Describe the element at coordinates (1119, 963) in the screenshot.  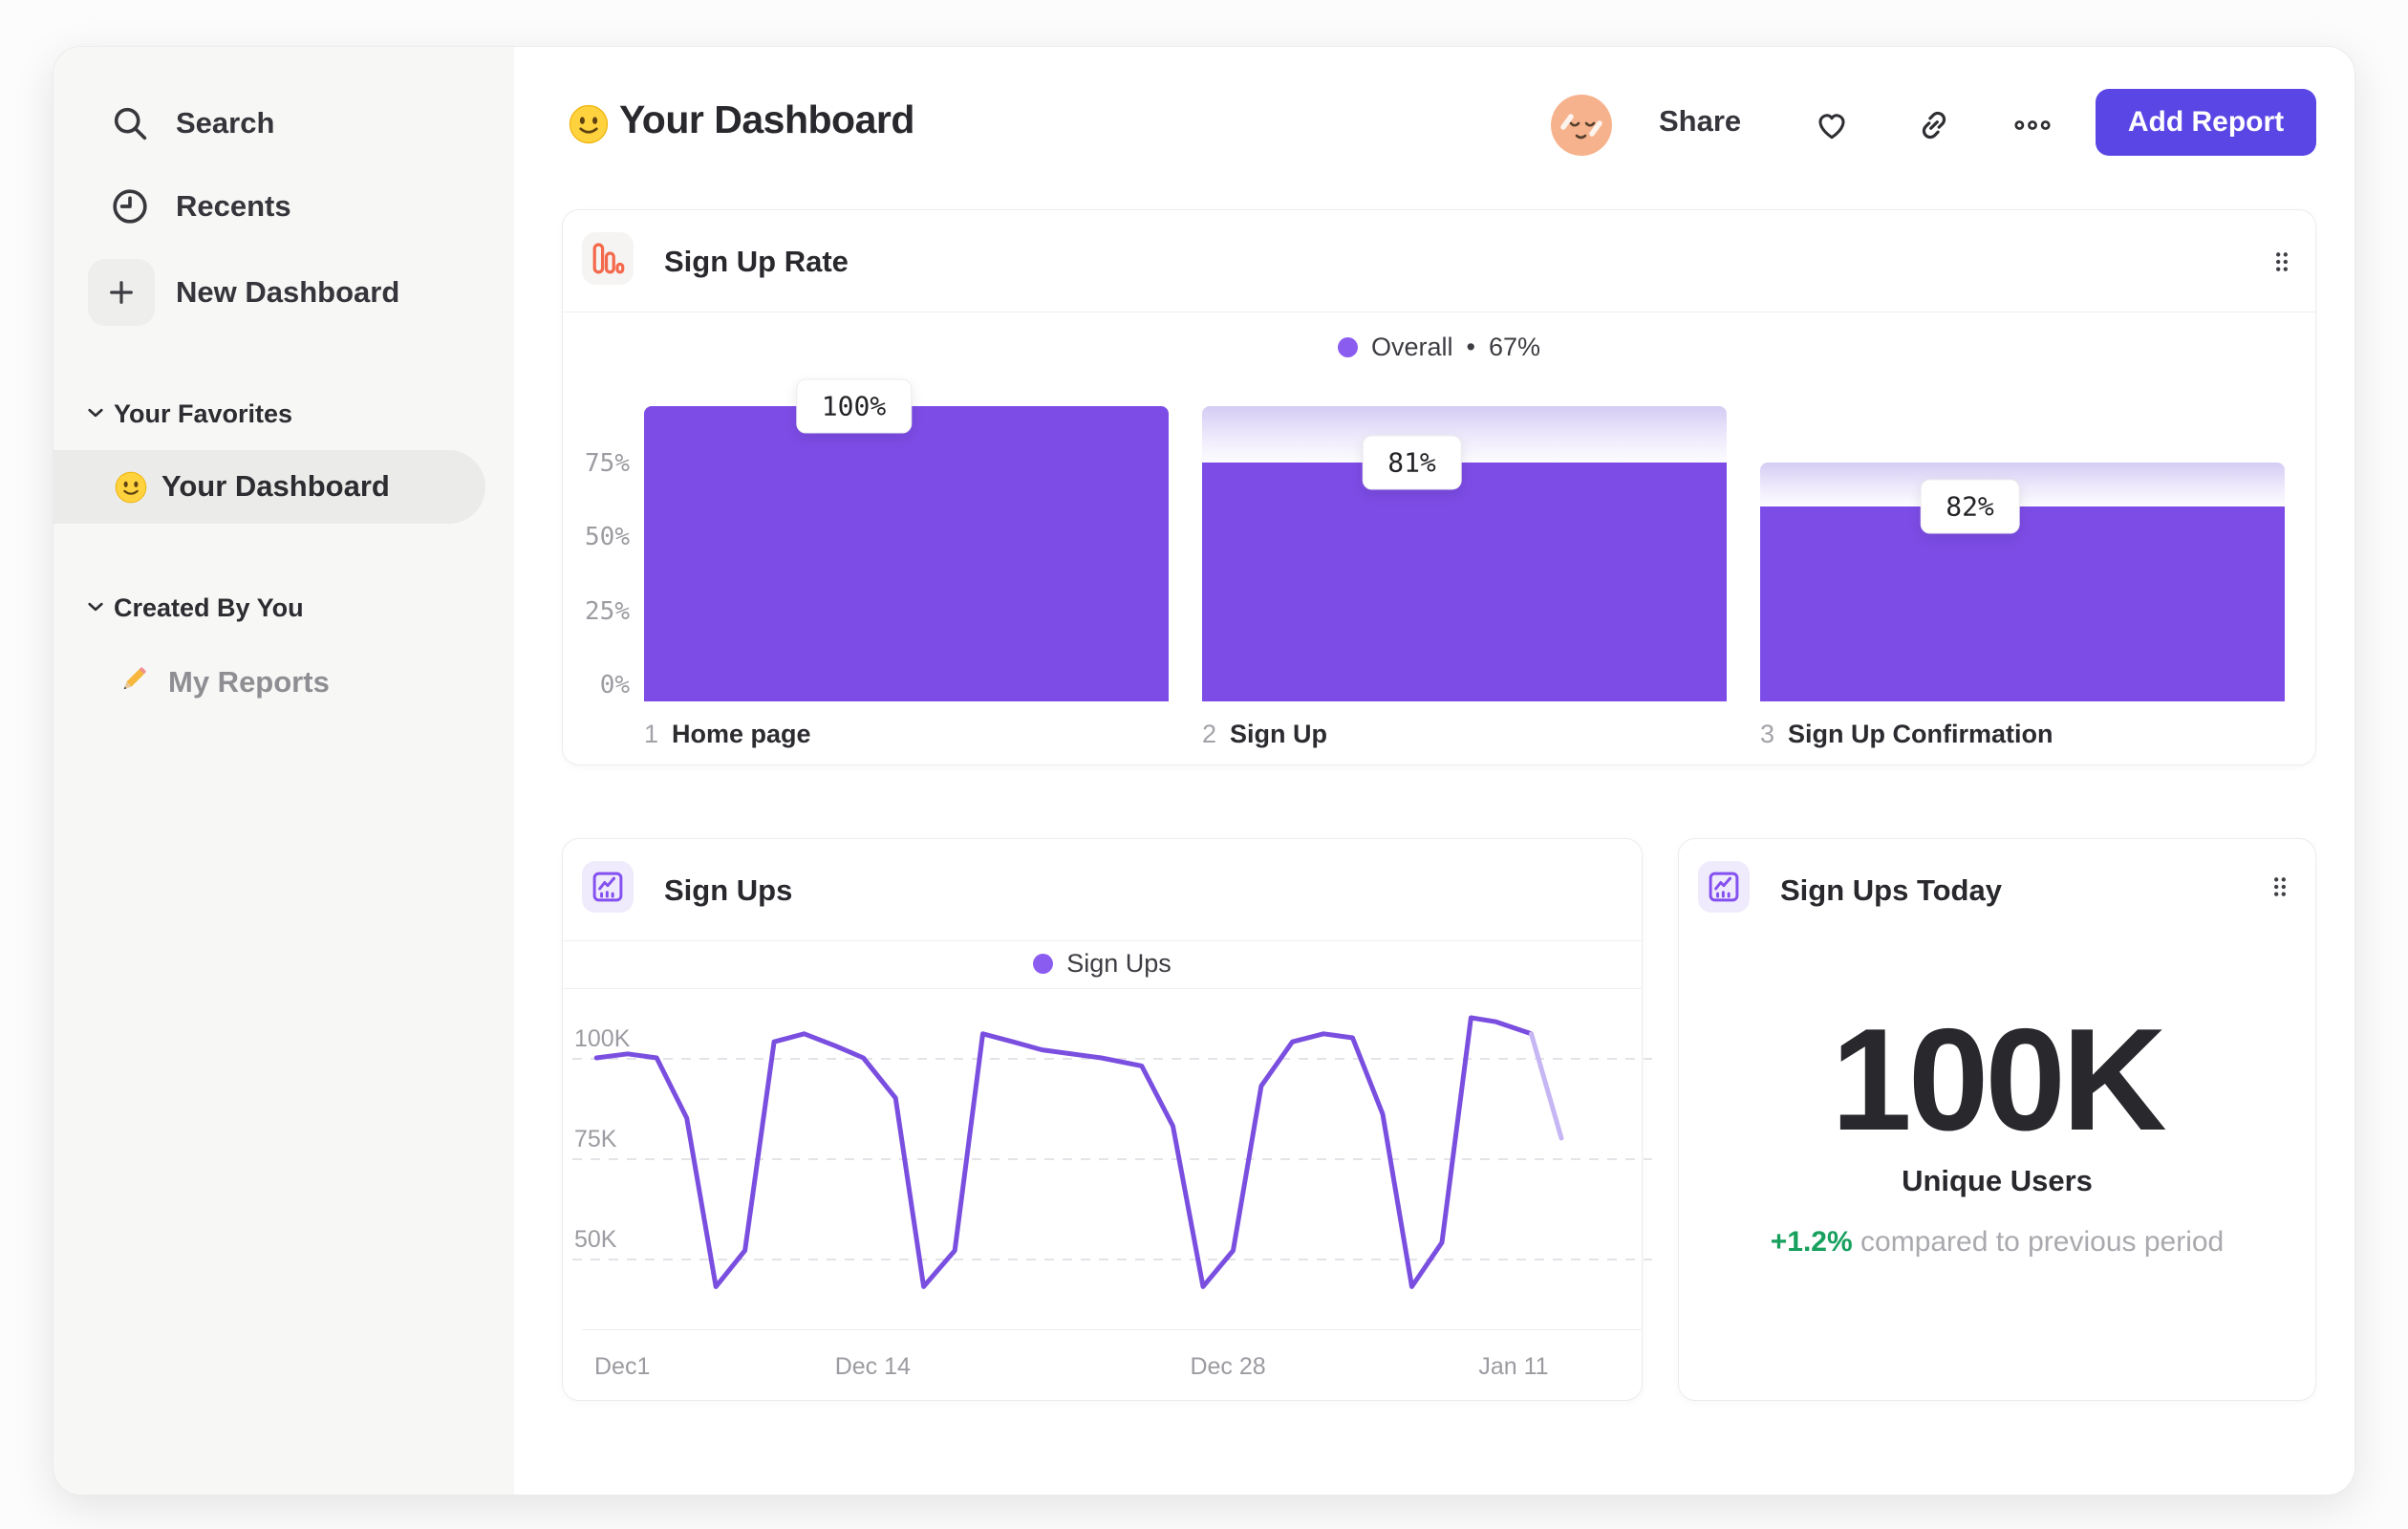
I see `legend-series-label: Sign Ups` at that location.